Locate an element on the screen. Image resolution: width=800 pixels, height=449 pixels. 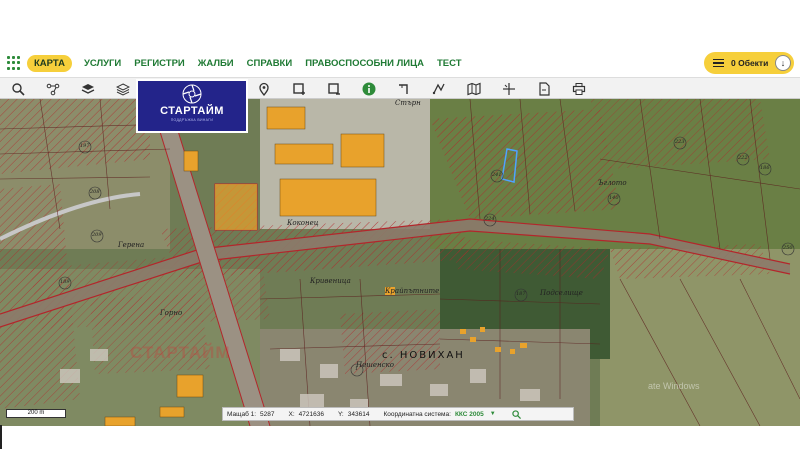
parcel-number: 209 is located at coordinates (97, 235).